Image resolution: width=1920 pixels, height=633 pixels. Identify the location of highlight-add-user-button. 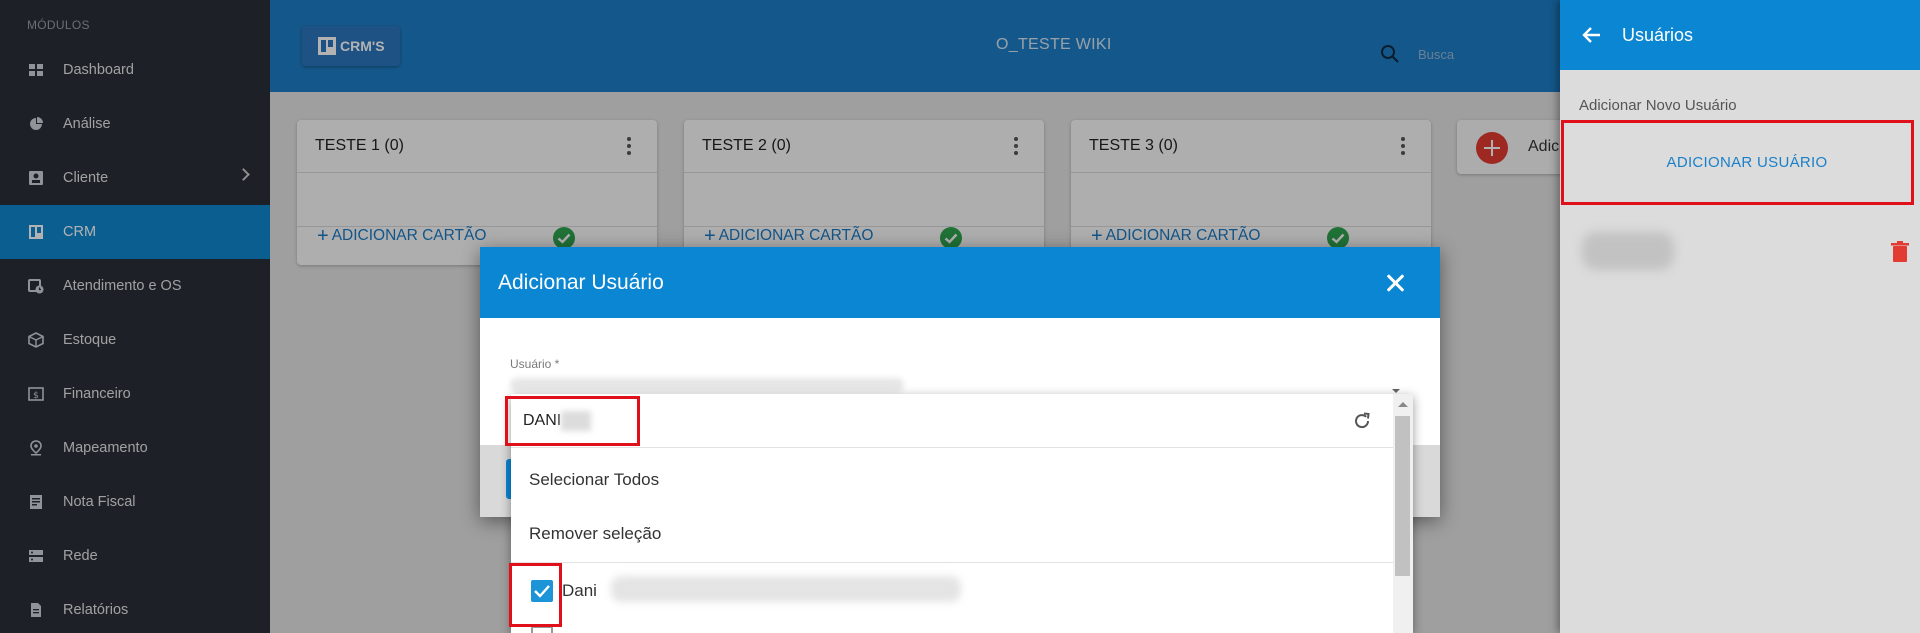
(1737, 162).